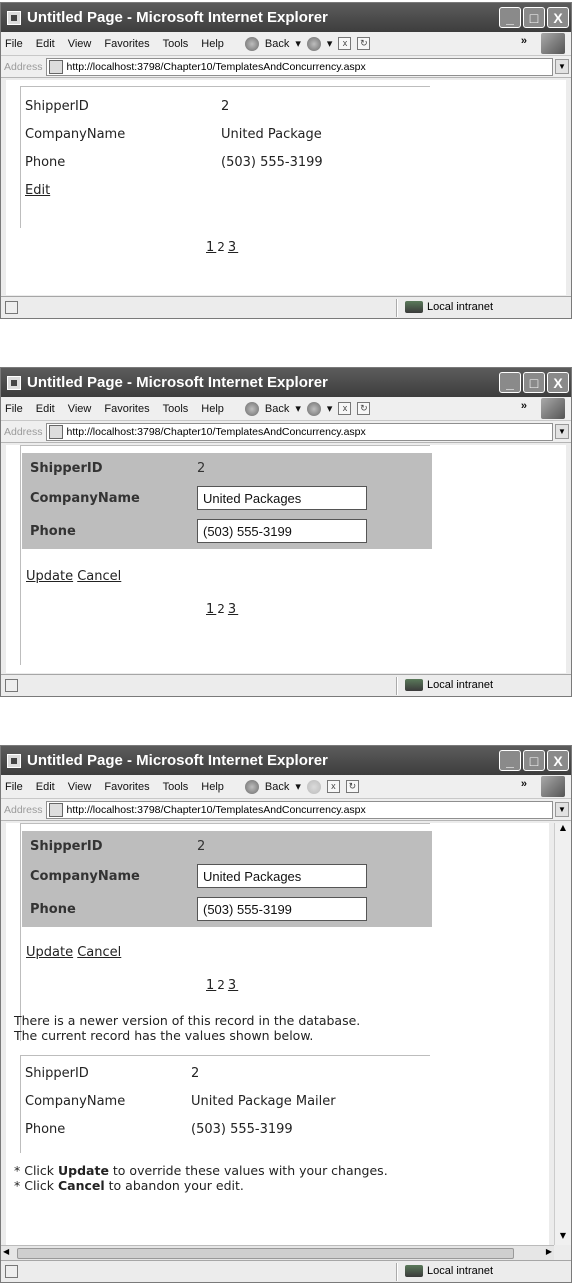 Image resolution: width=572 pixels, height=1285 pixels. What do you see at coordinates (265, 1253) in the screenshot?
I see `scroll-thumb` at bounding box center [265, 1253].